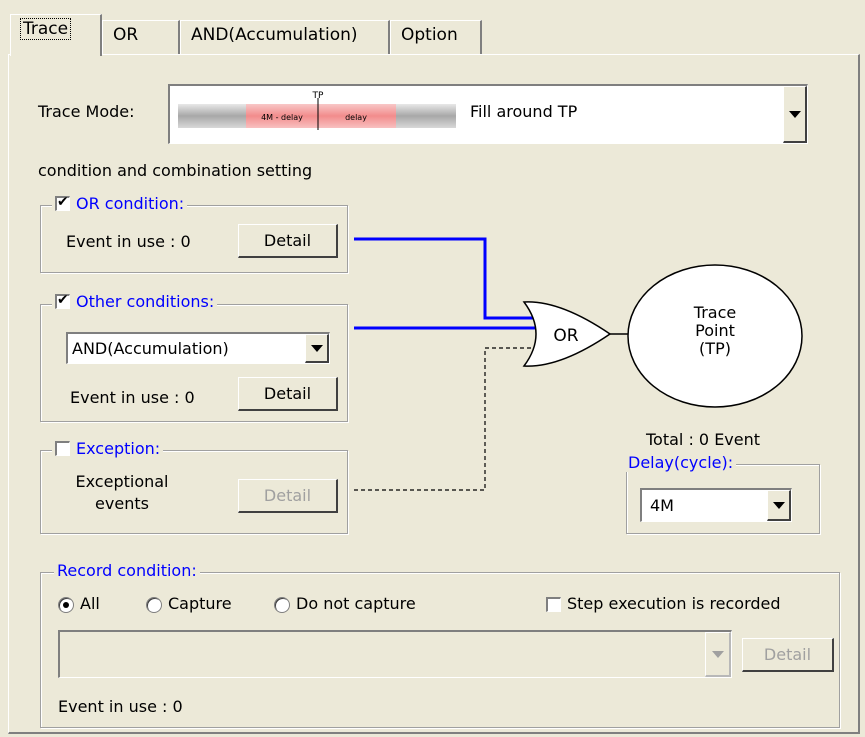  Describe the element at coordinates (120, 706) in the screenshot. I see `record-event-in-use: Event in use : 0` at that location.